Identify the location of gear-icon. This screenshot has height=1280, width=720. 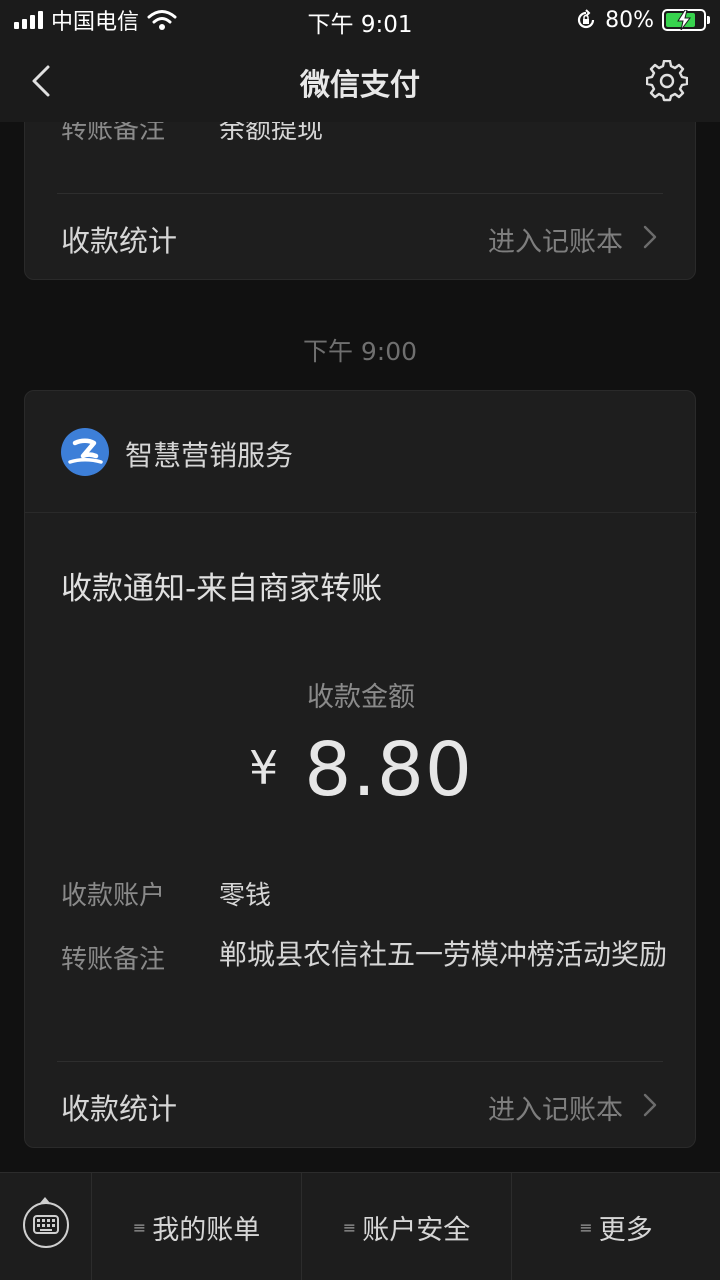
(667, 81).